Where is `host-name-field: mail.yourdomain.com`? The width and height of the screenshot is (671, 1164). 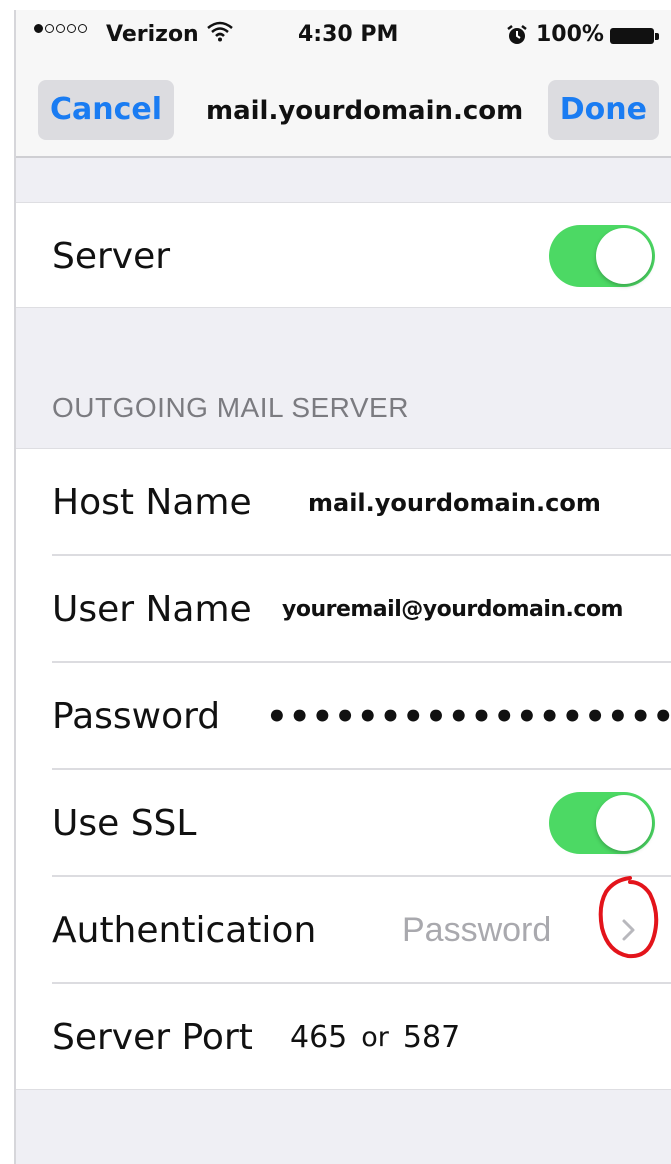 host-name-field: mail.yourdomain.com is located at coordinates (454, 502).